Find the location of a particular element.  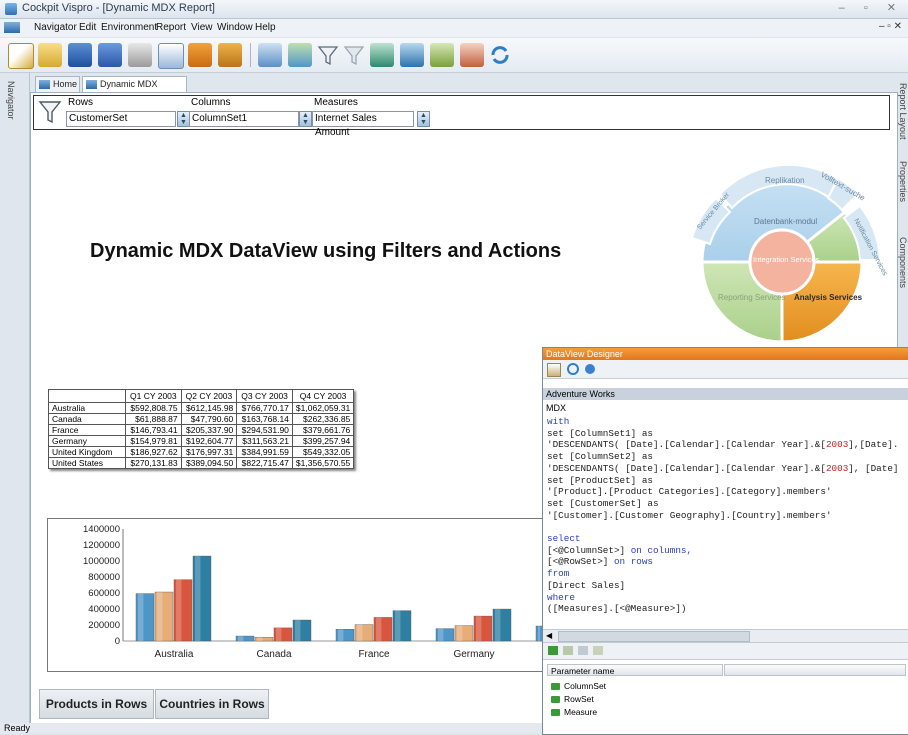

table-cell: $399,257.94 is located at coordinates (323, 441).